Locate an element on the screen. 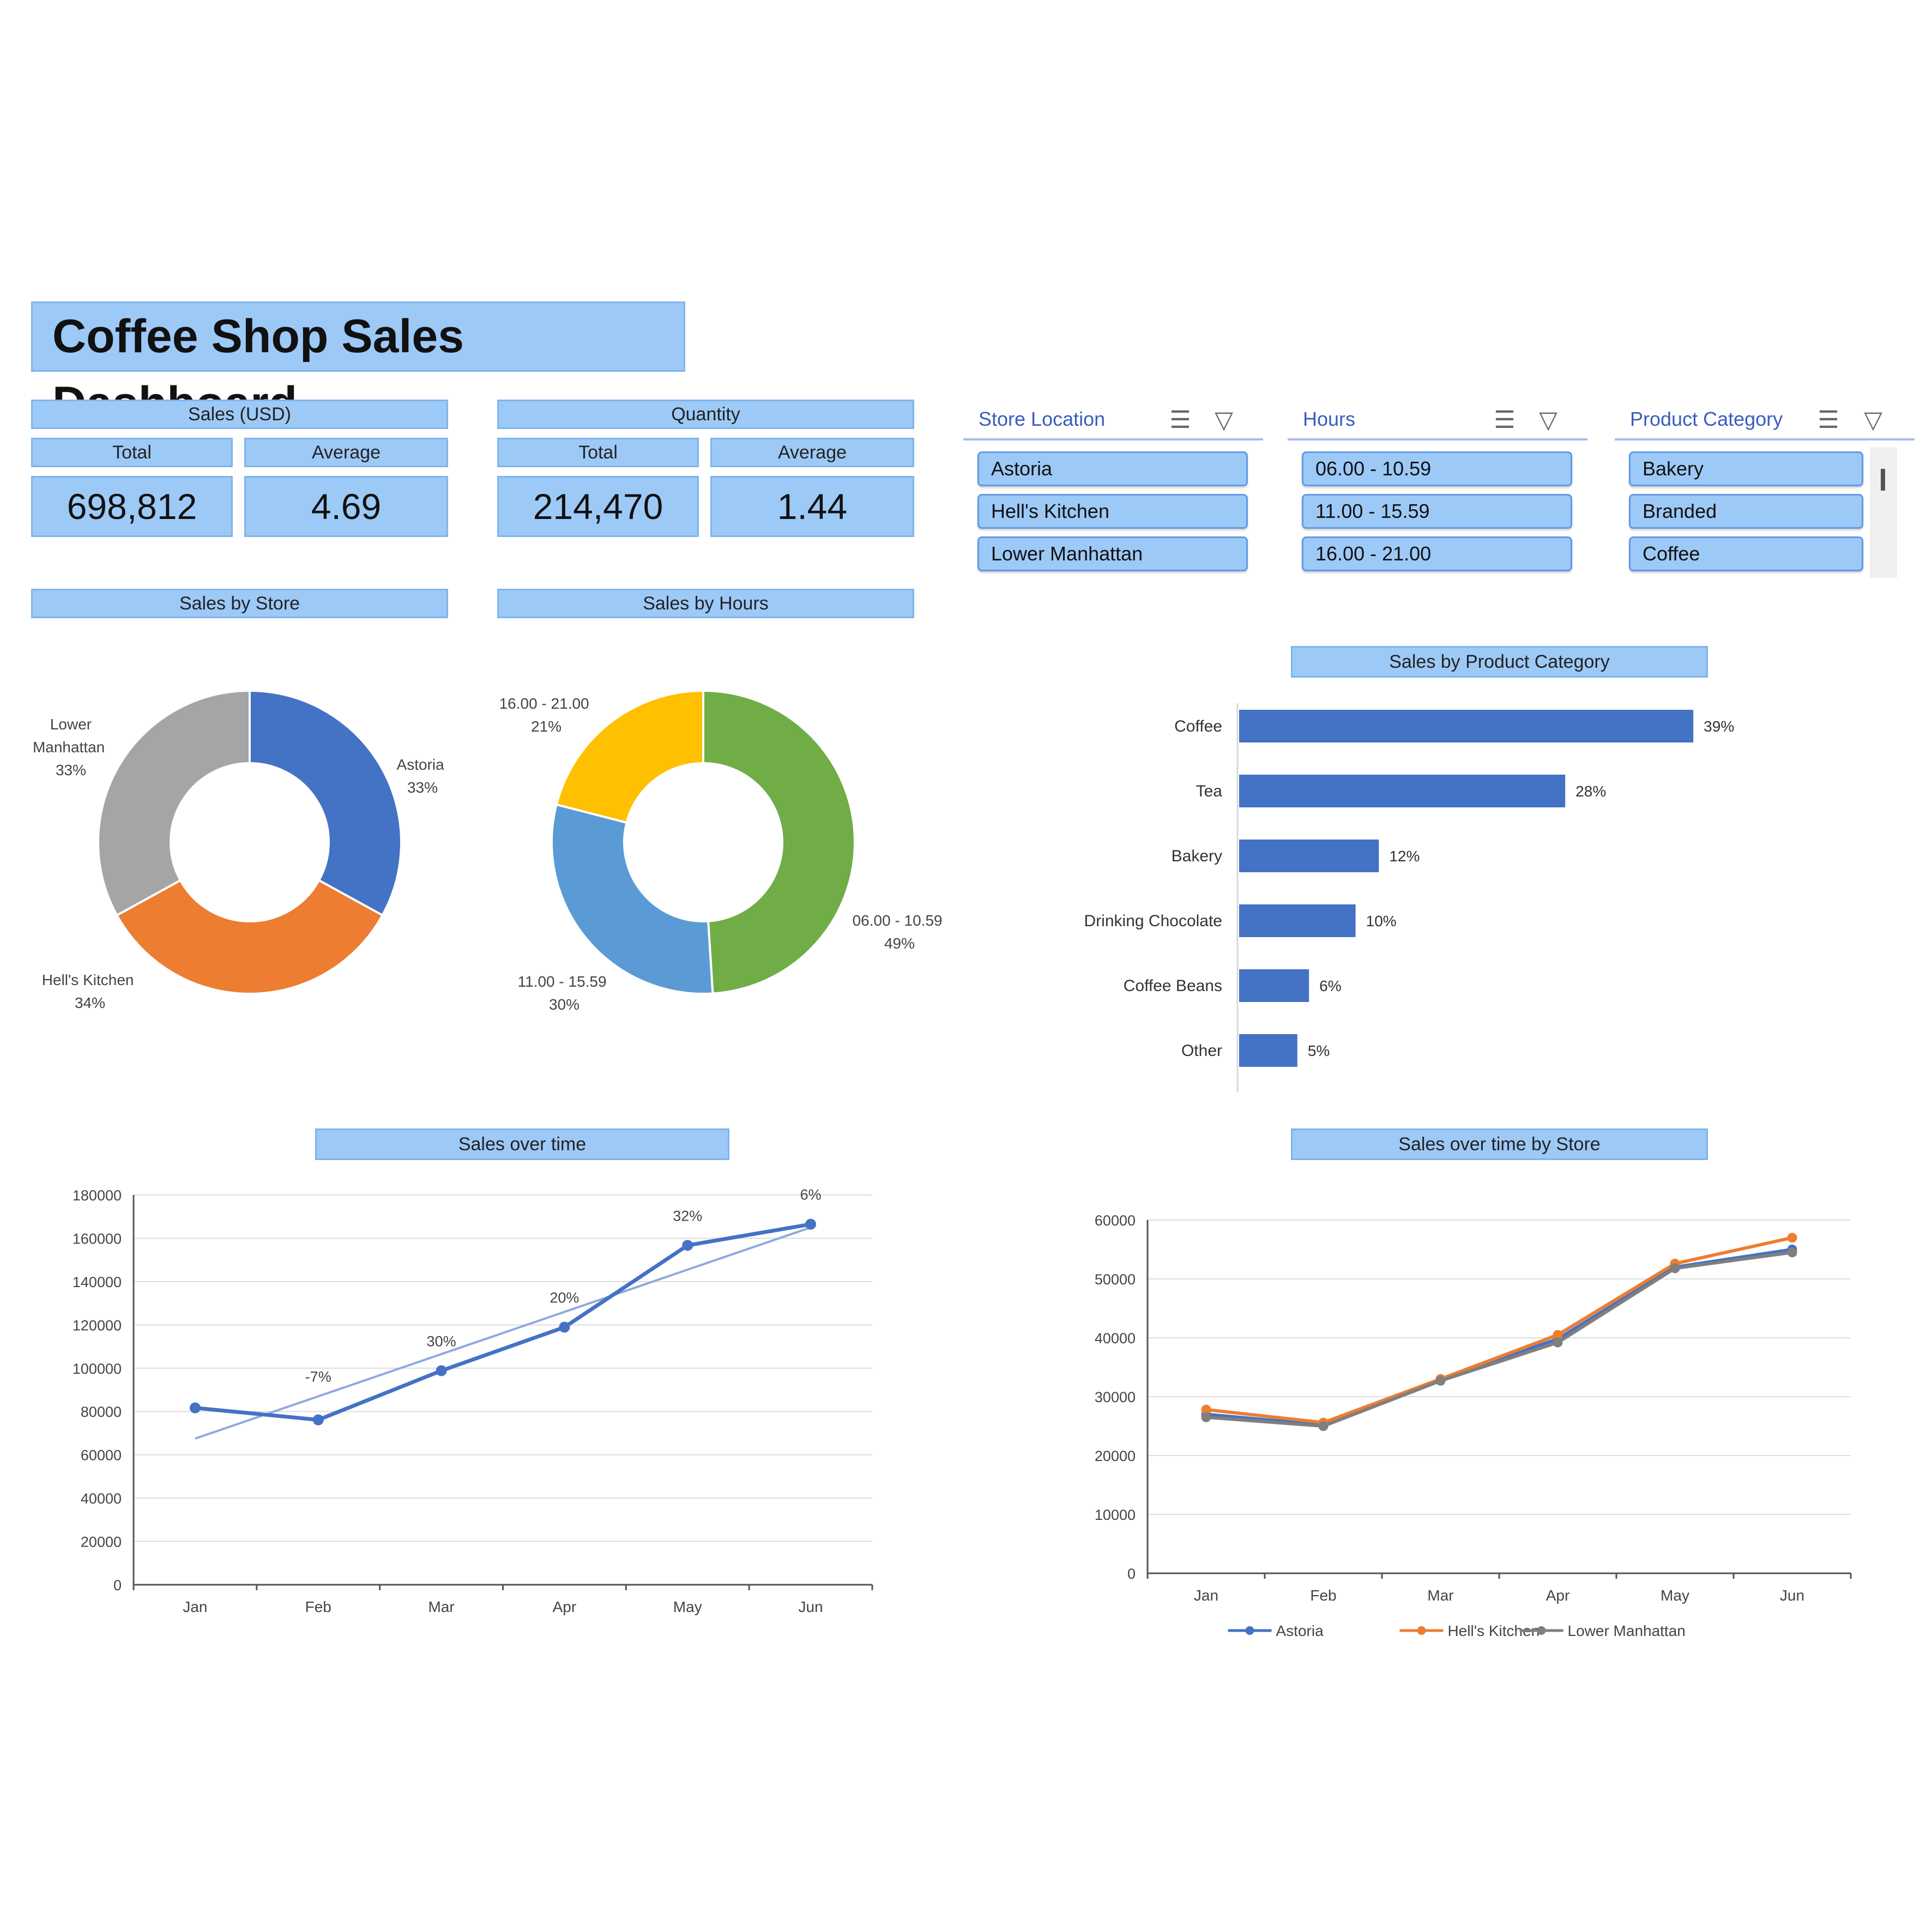  bar-category-label: Drinking Chocolate is located at coordinates (1153, 921).